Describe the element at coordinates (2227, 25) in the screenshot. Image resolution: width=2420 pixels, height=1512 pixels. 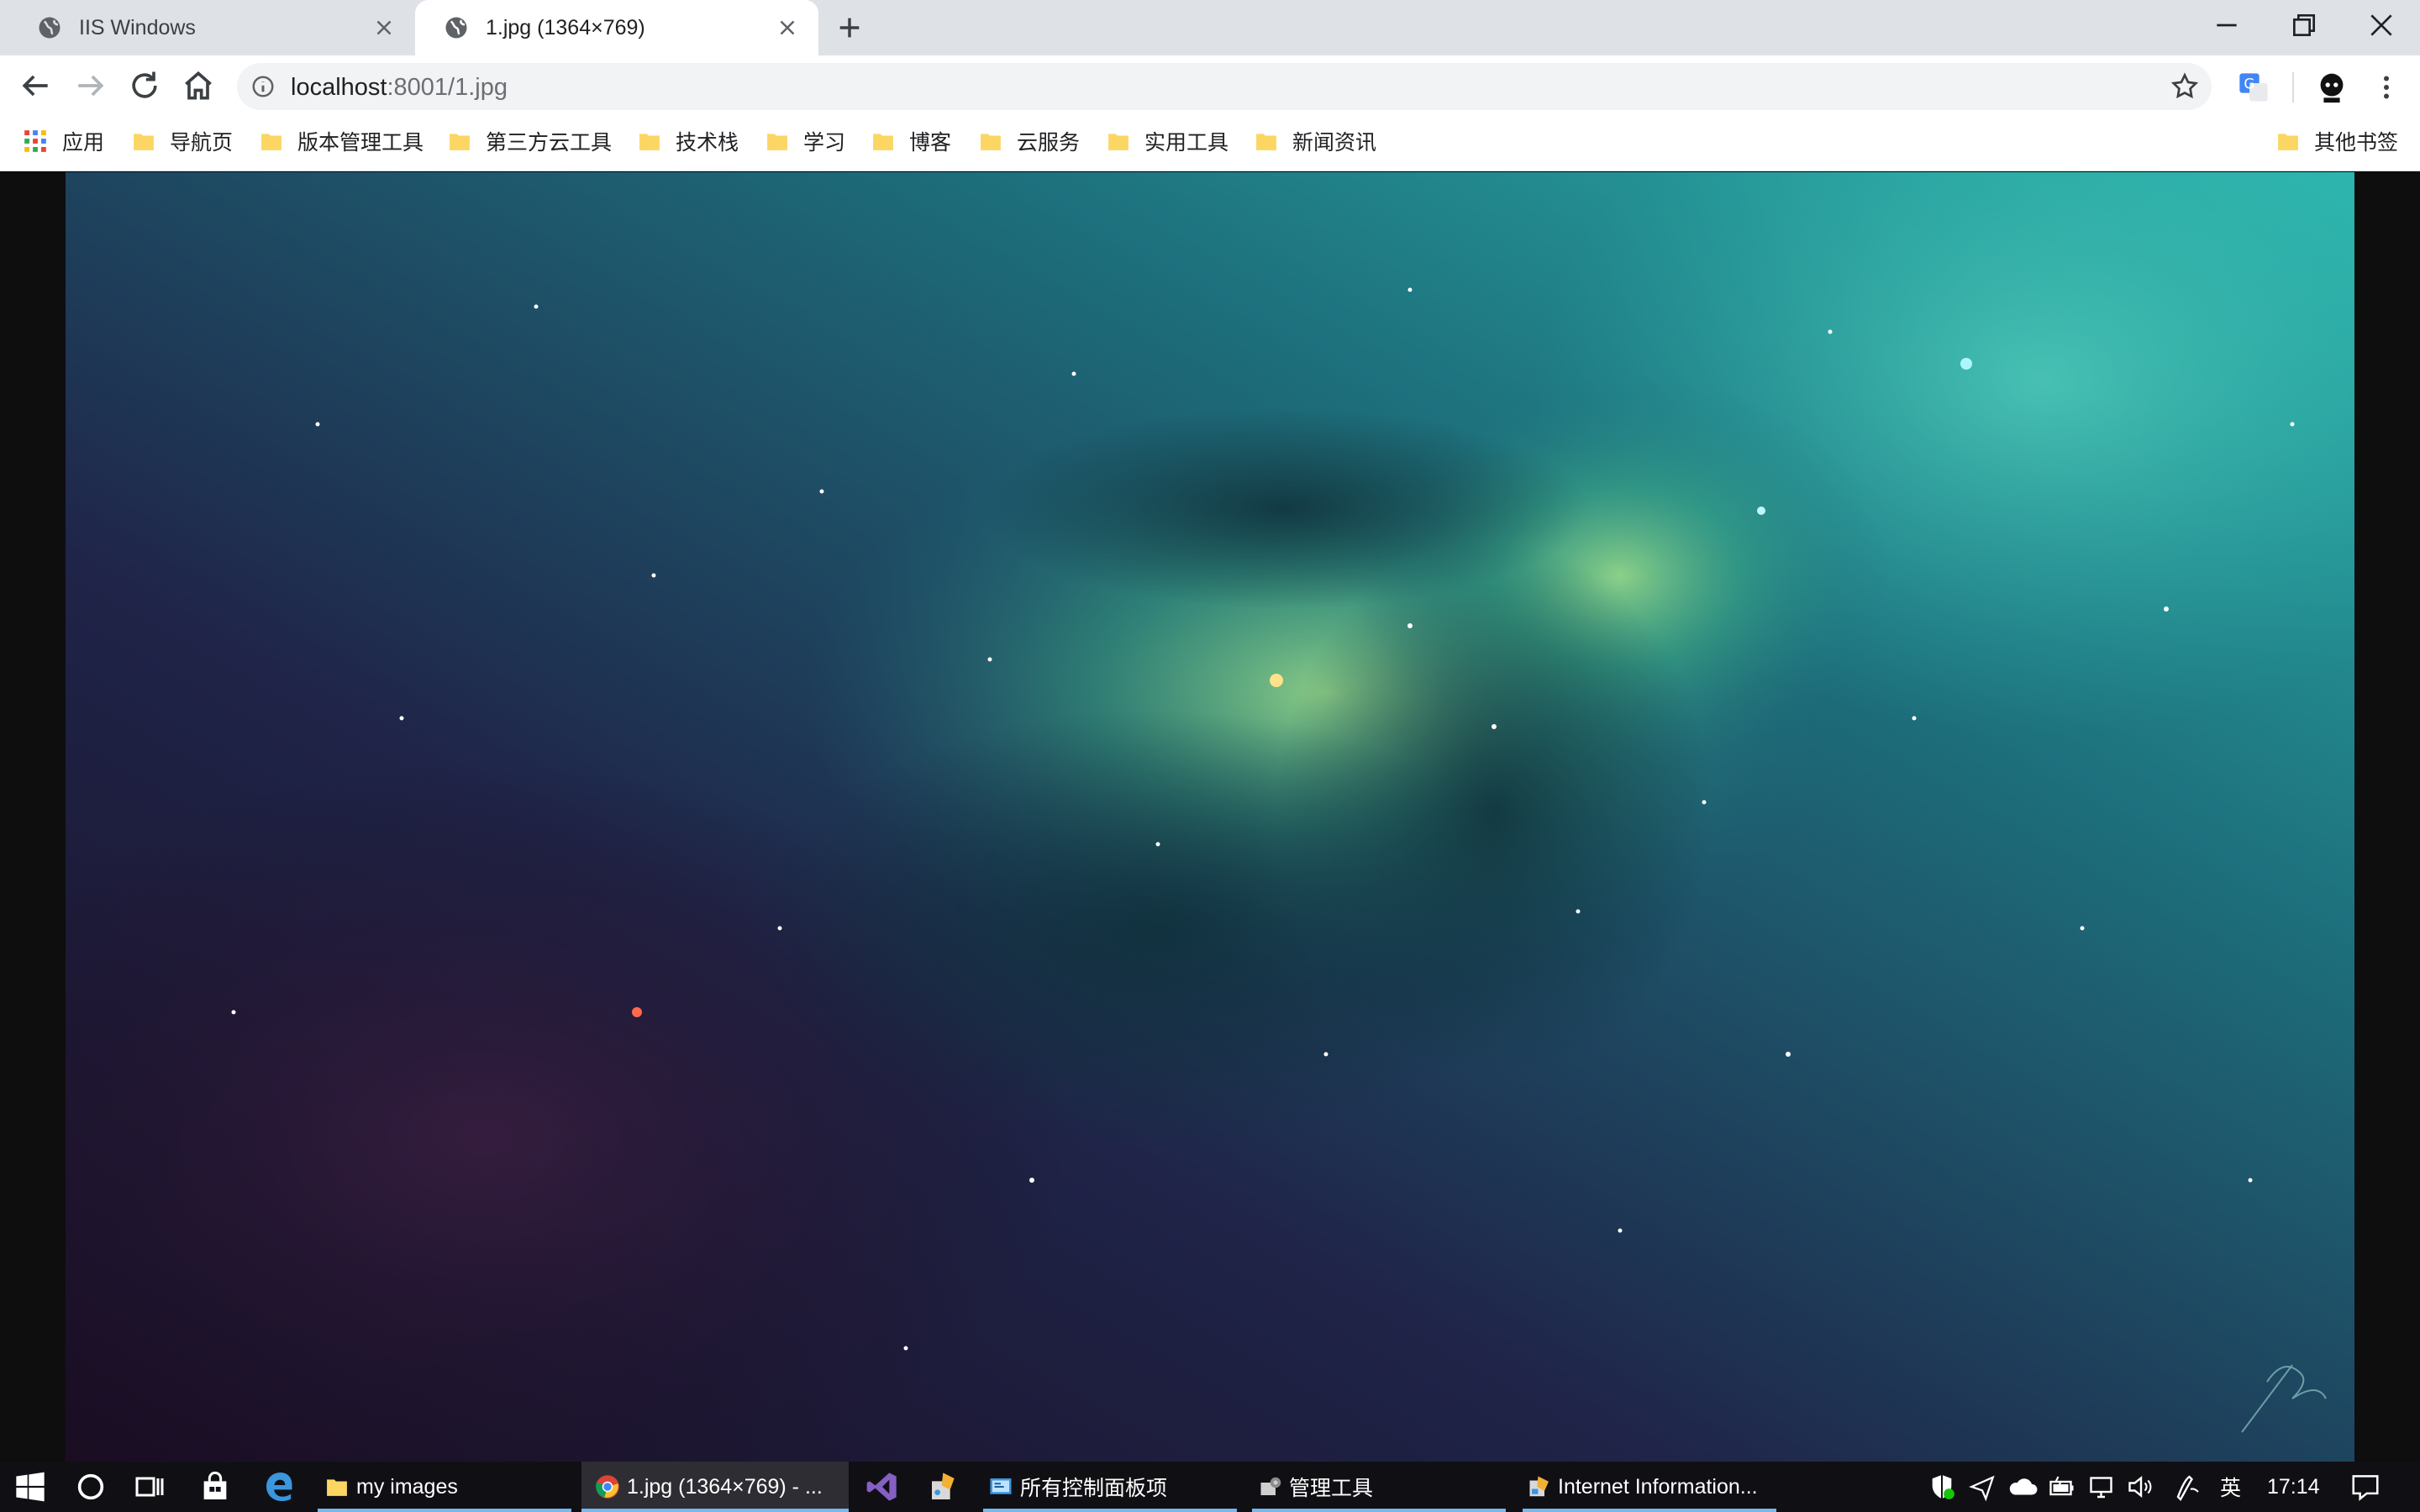
I see `minimize-icon` at that location.